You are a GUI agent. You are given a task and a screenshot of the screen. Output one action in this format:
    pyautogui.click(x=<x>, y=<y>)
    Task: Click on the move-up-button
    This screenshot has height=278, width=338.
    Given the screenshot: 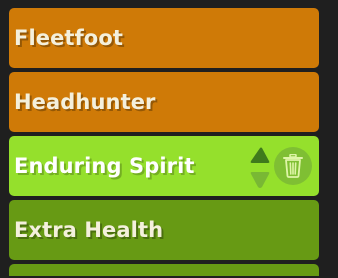 What is the action you would take?
    pyautogui.click(x=260, y=156)
    